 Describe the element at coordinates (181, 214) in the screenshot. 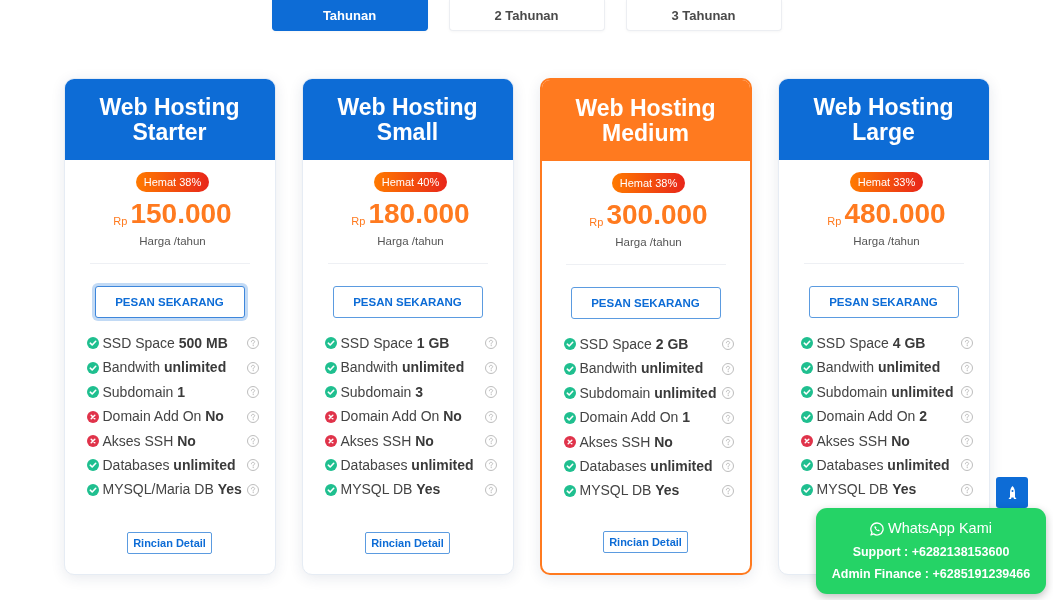

I see `price-amount: 150.000` at that location.